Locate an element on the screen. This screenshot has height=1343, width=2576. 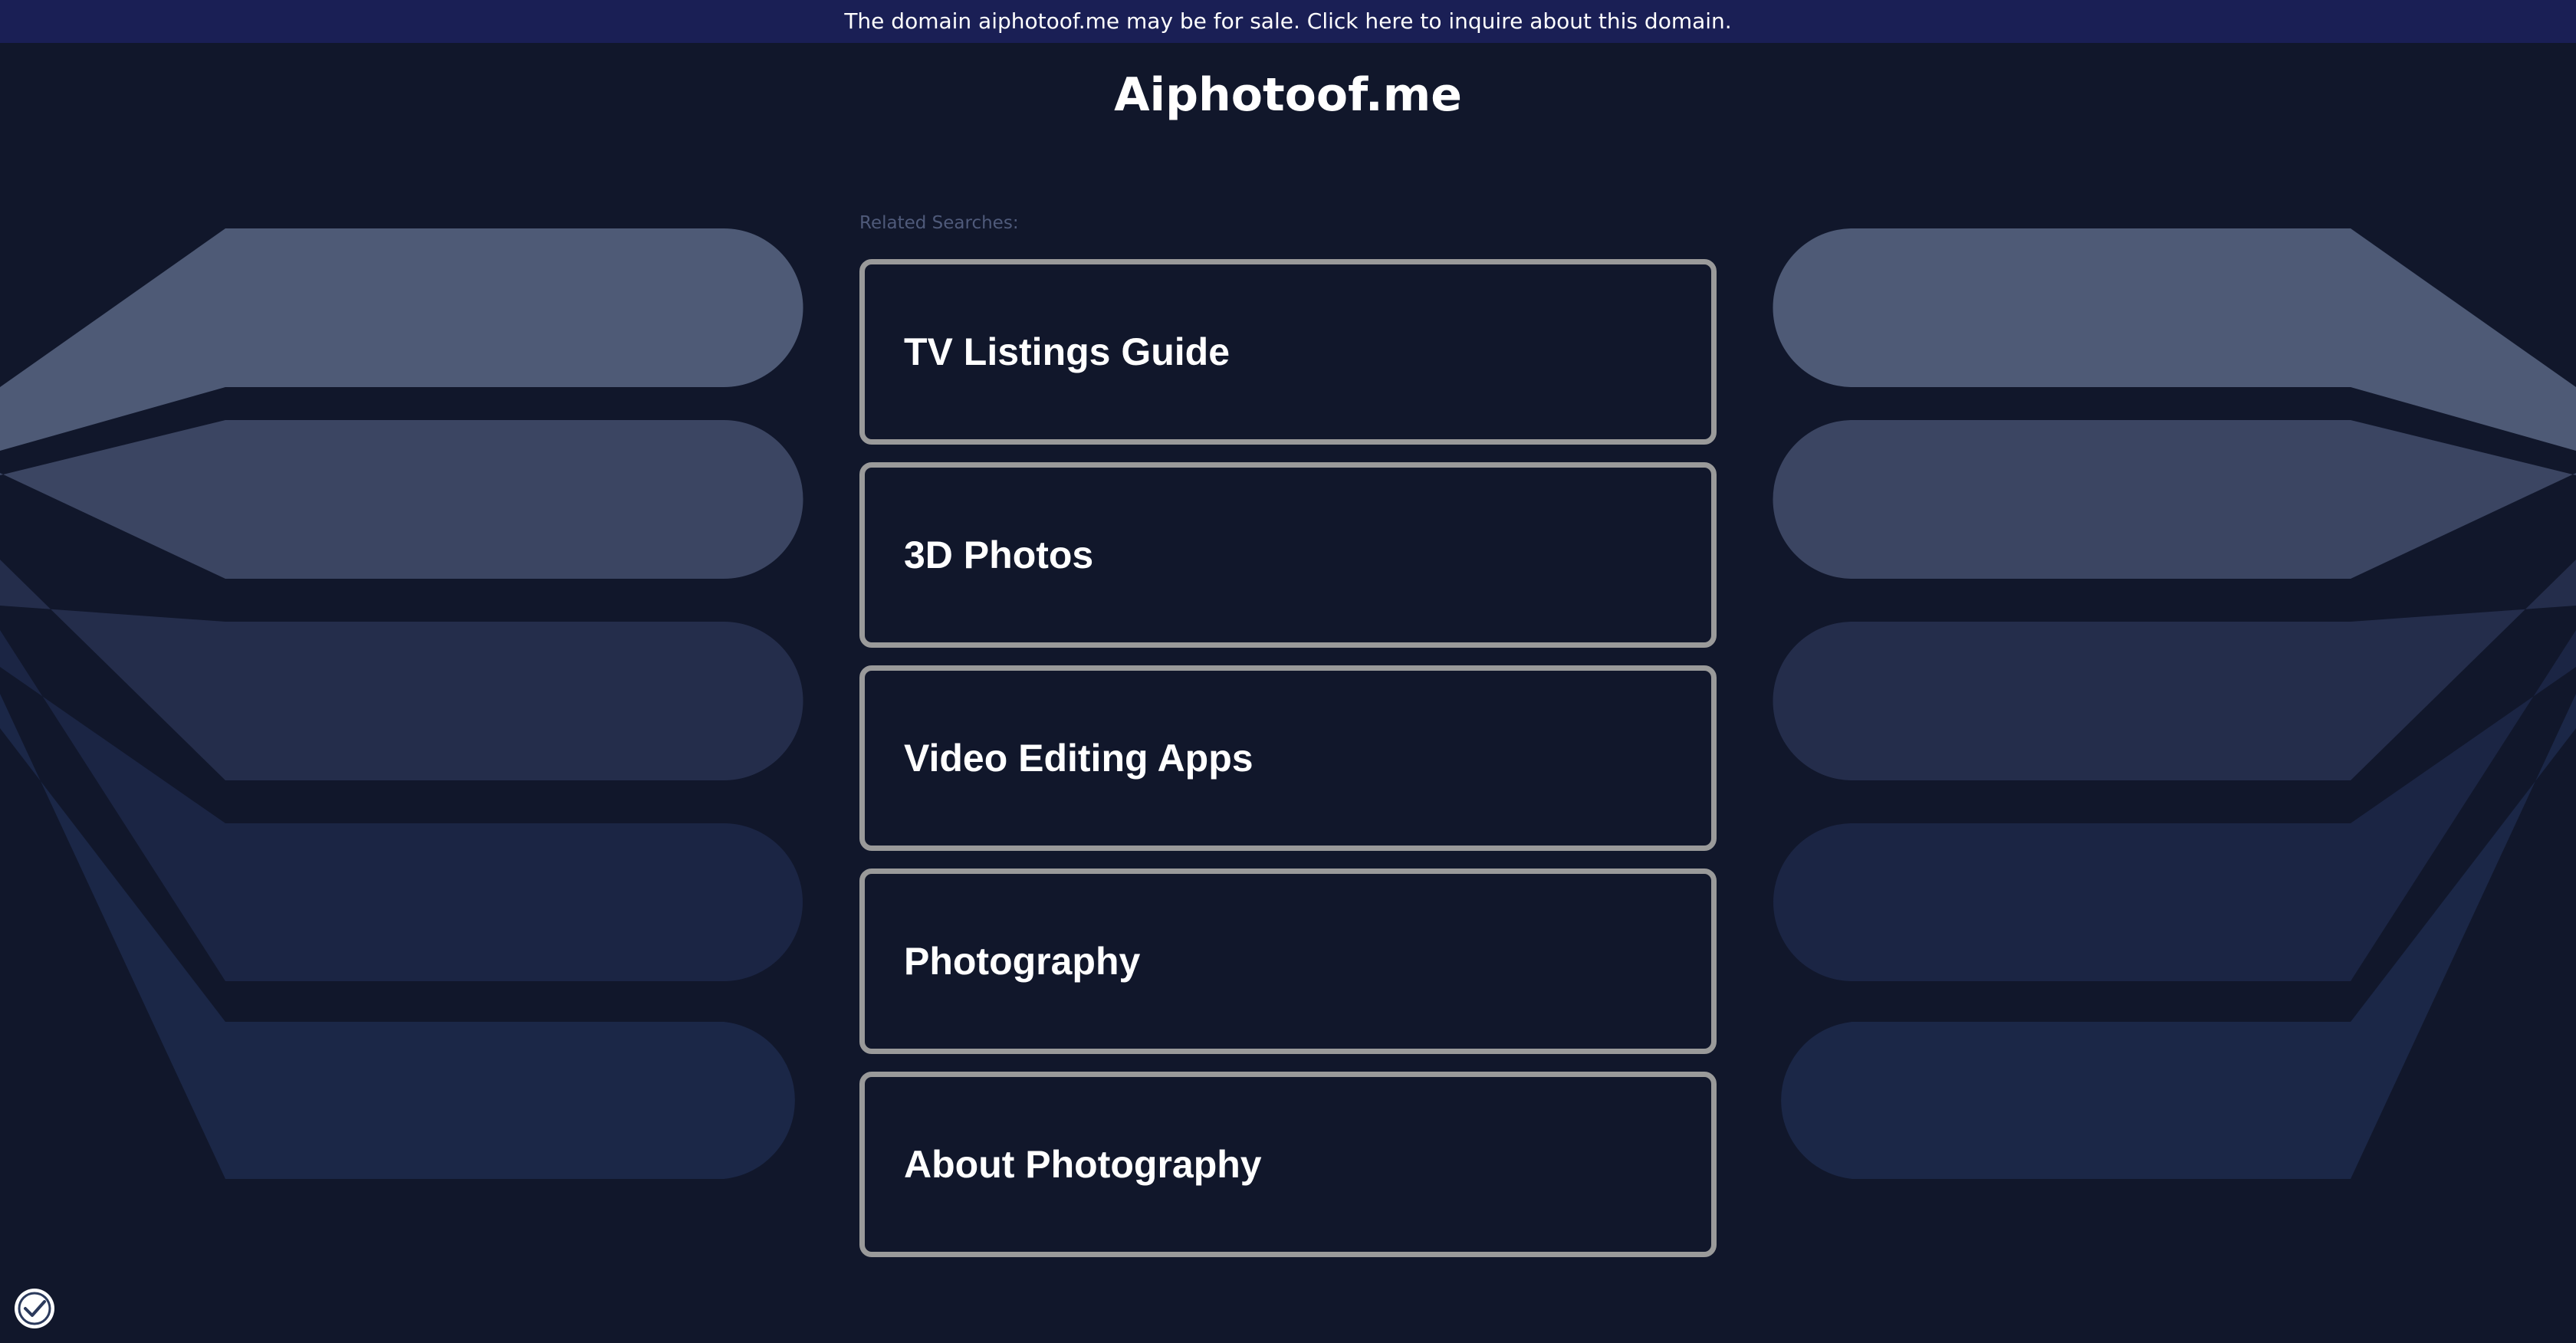
page-title: Aiphotoof.me is located at coordinates (1288, 95).